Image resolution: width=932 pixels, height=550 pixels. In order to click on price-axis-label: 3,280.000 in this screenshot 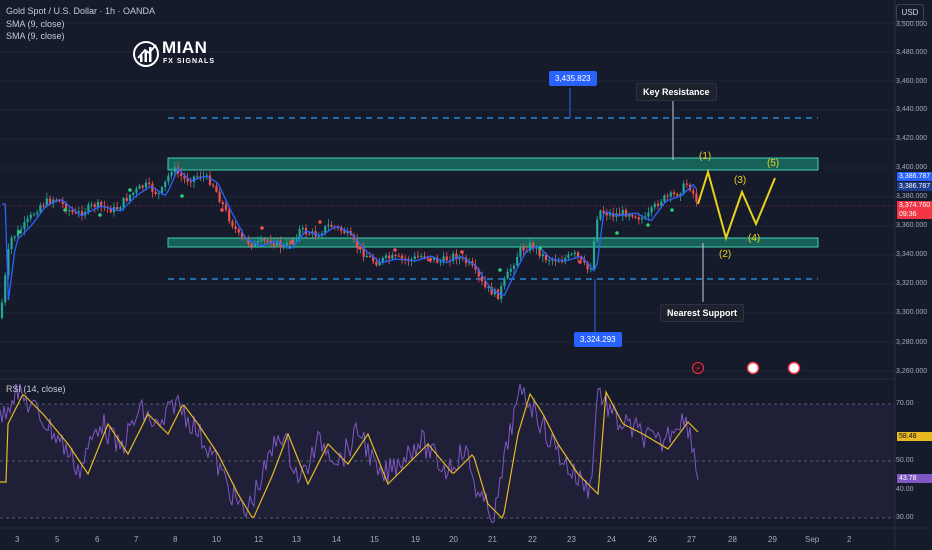, I will do `click(912, 342)`.